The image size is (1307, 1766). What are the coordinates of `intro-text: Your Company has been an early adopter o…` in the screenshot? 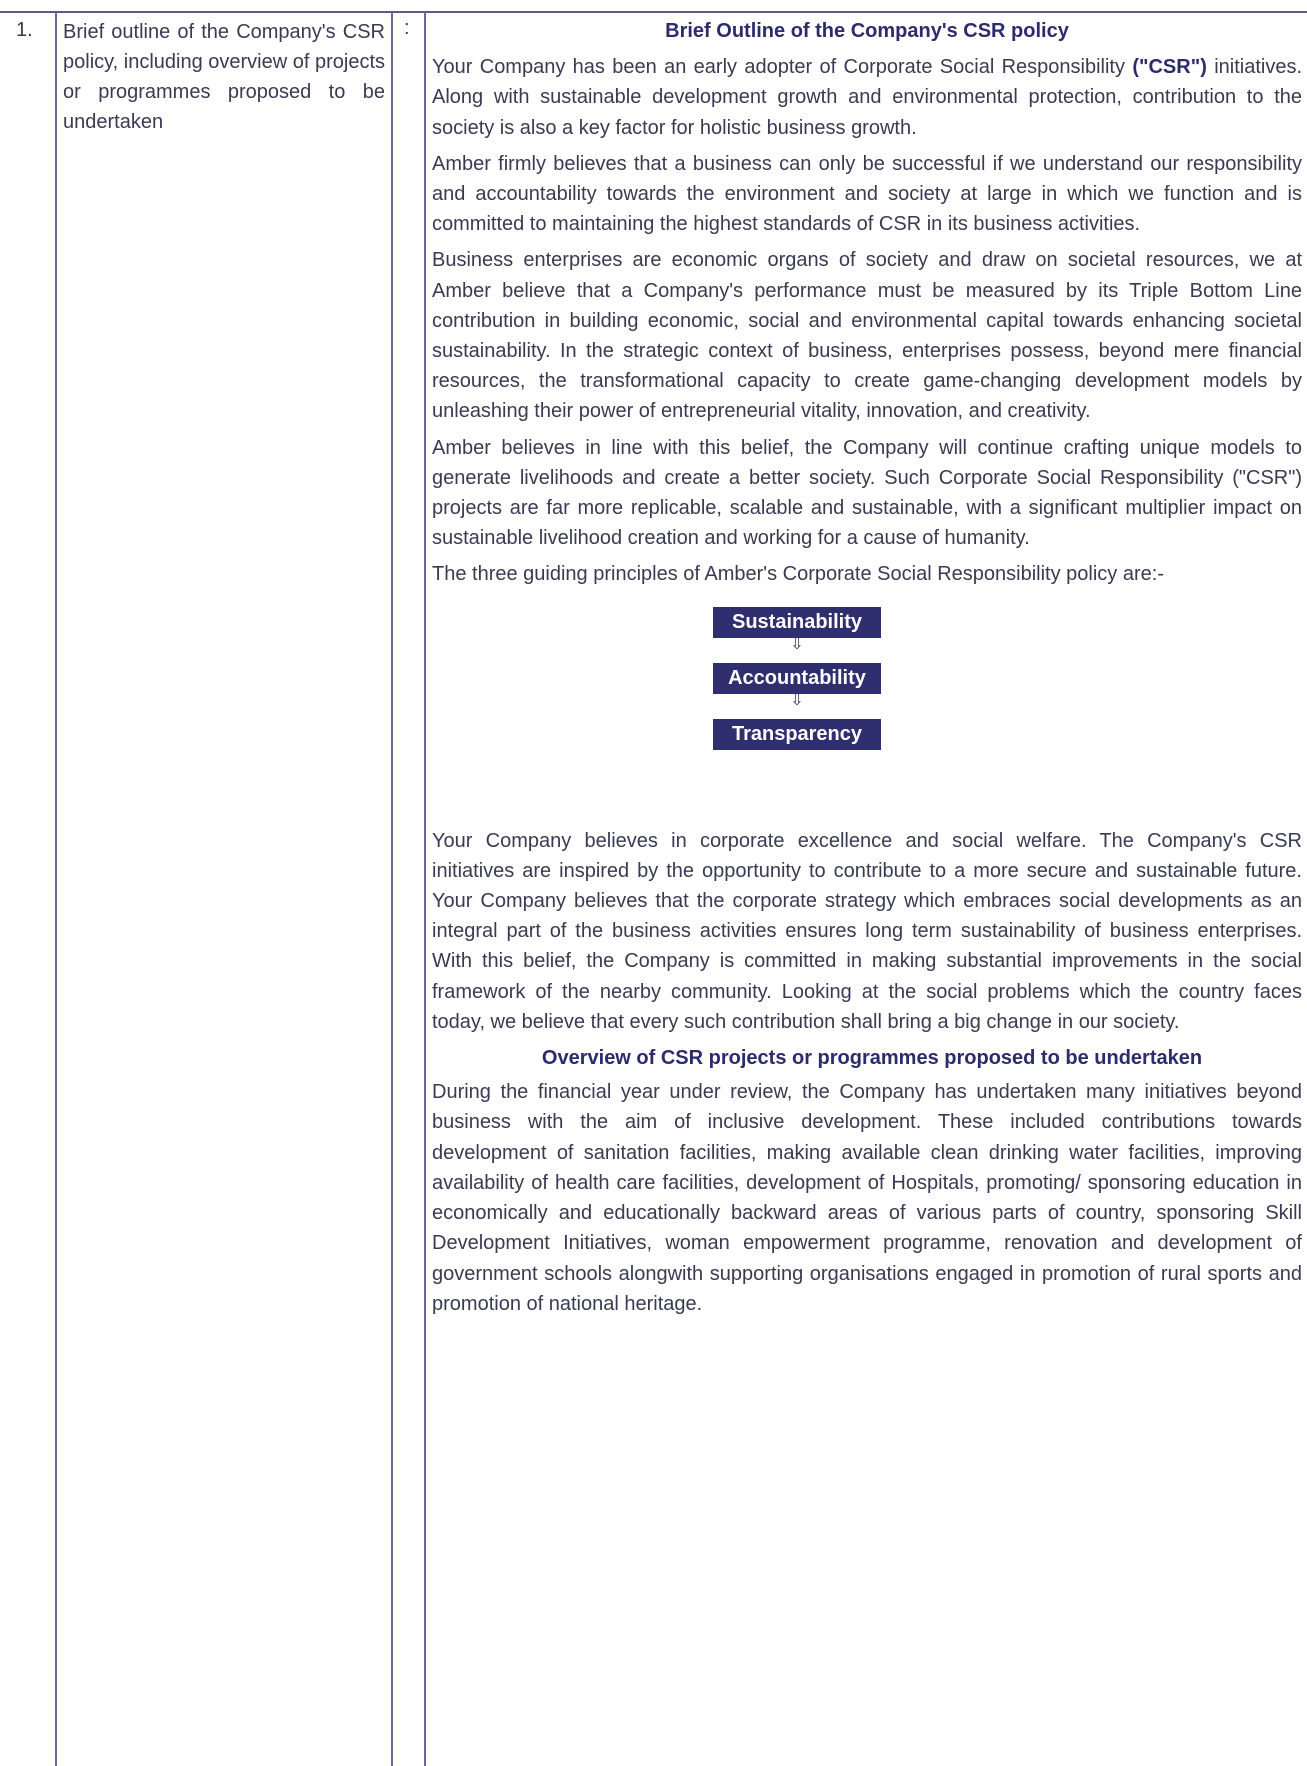 It's located at (778, 67).